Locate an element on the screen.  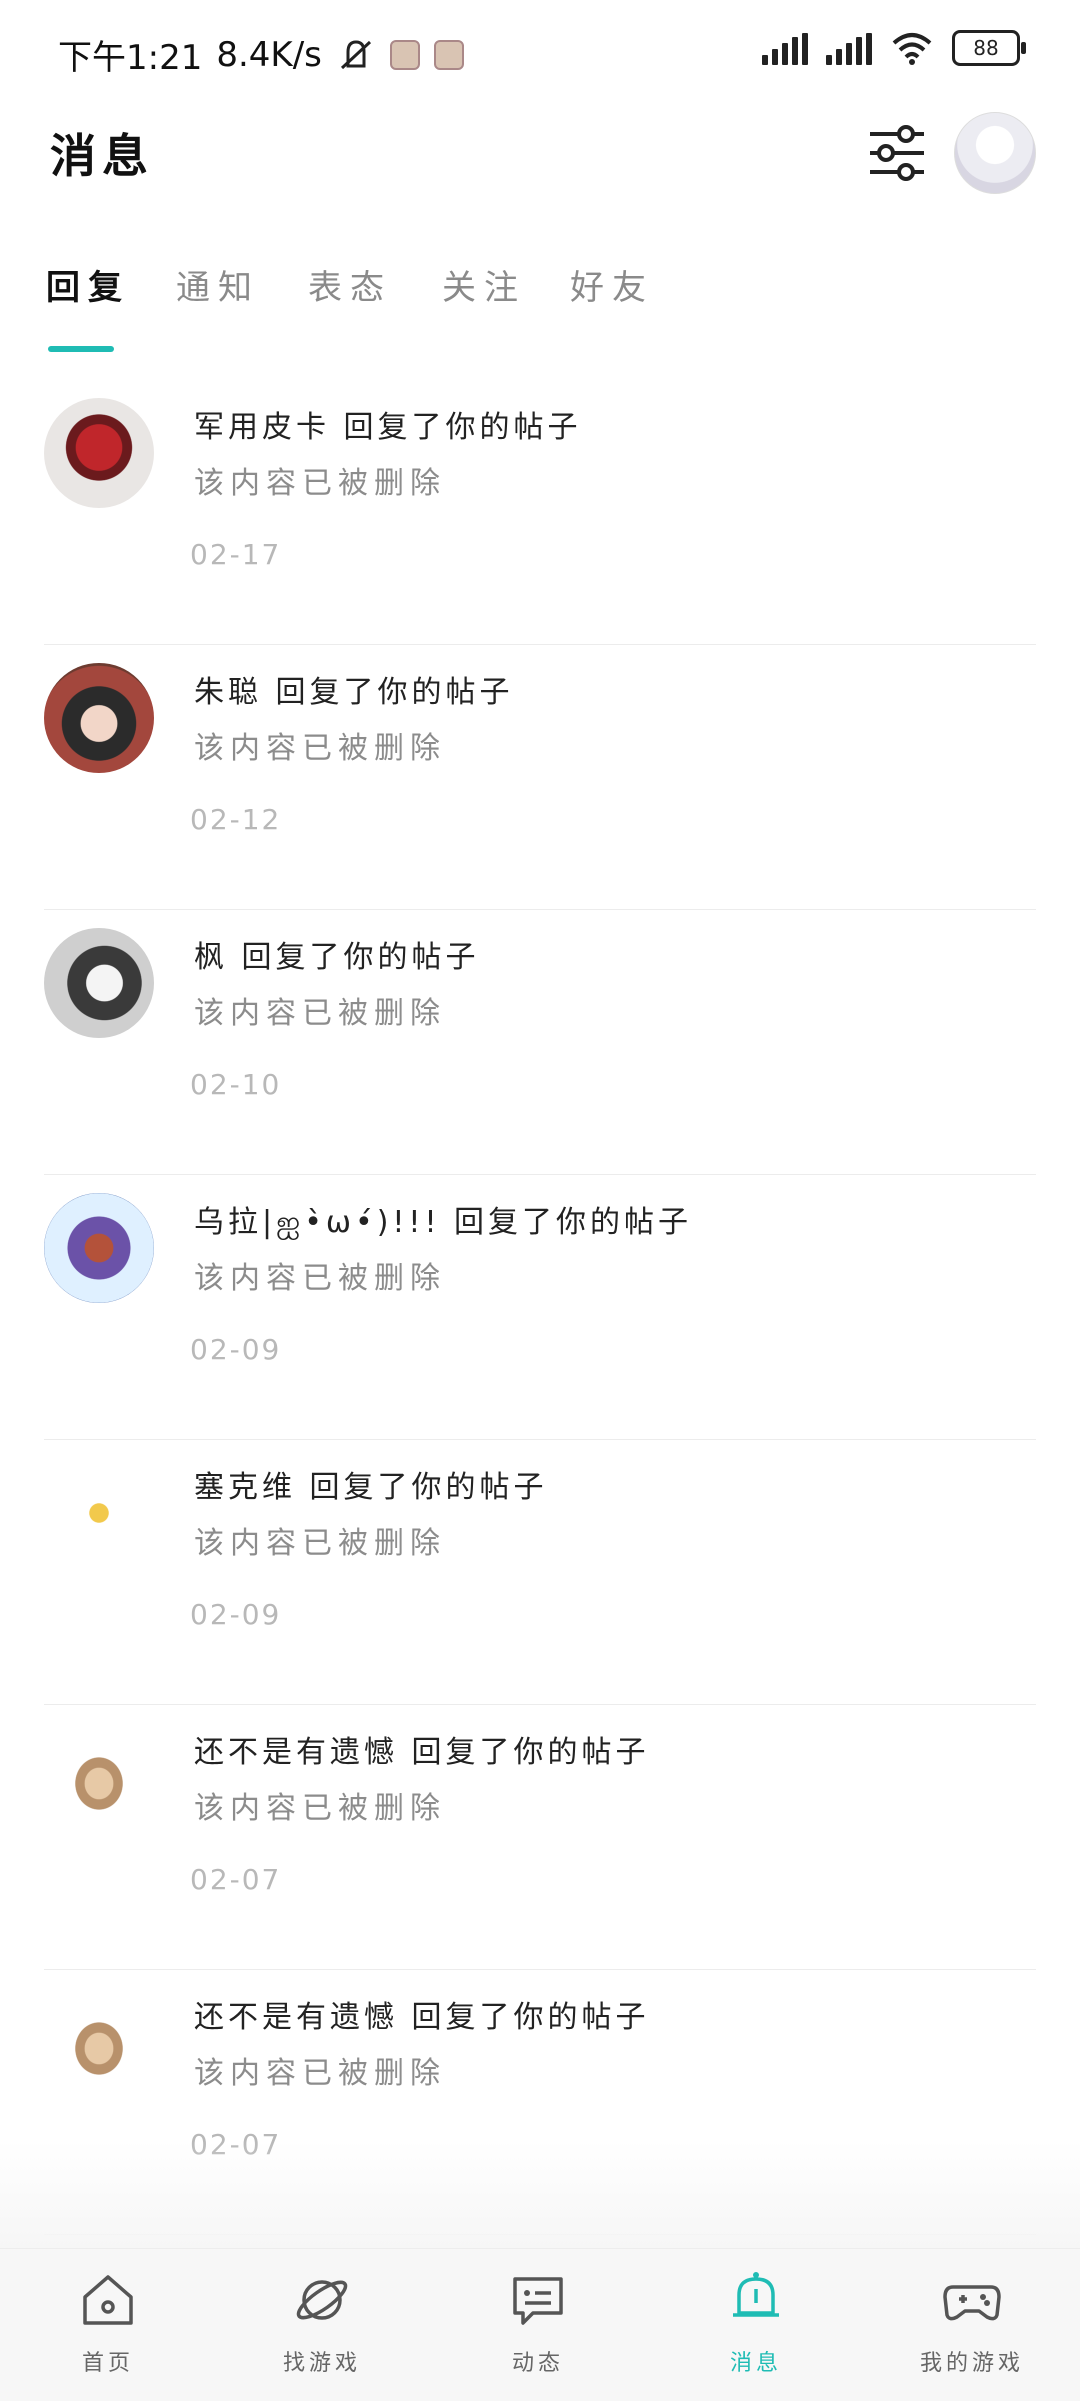
bottom-nav: 首页 找游戏 动态 消息 我的游戏 is located at coordinates (540, 2324).